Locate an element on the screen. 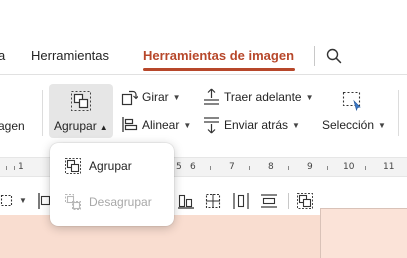 This screenshot has width=407, height=258. ruler-number: 10 is located at coordinates (349, 167).